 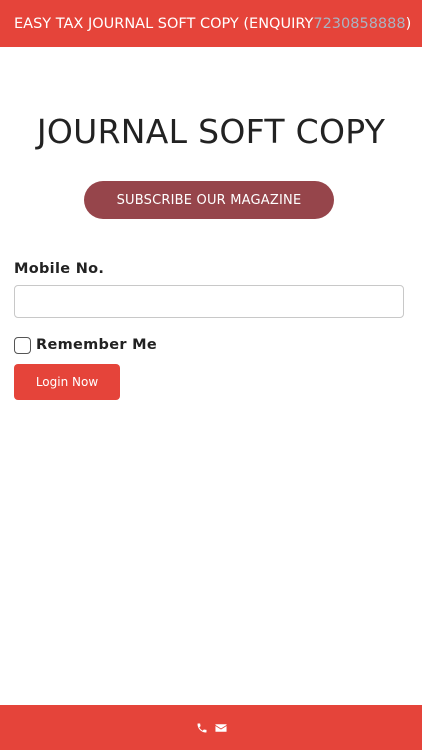 I want to click on subscribe-button: SUBSCRIBE OUR MAGAZINE, so click(x=209, y=200).